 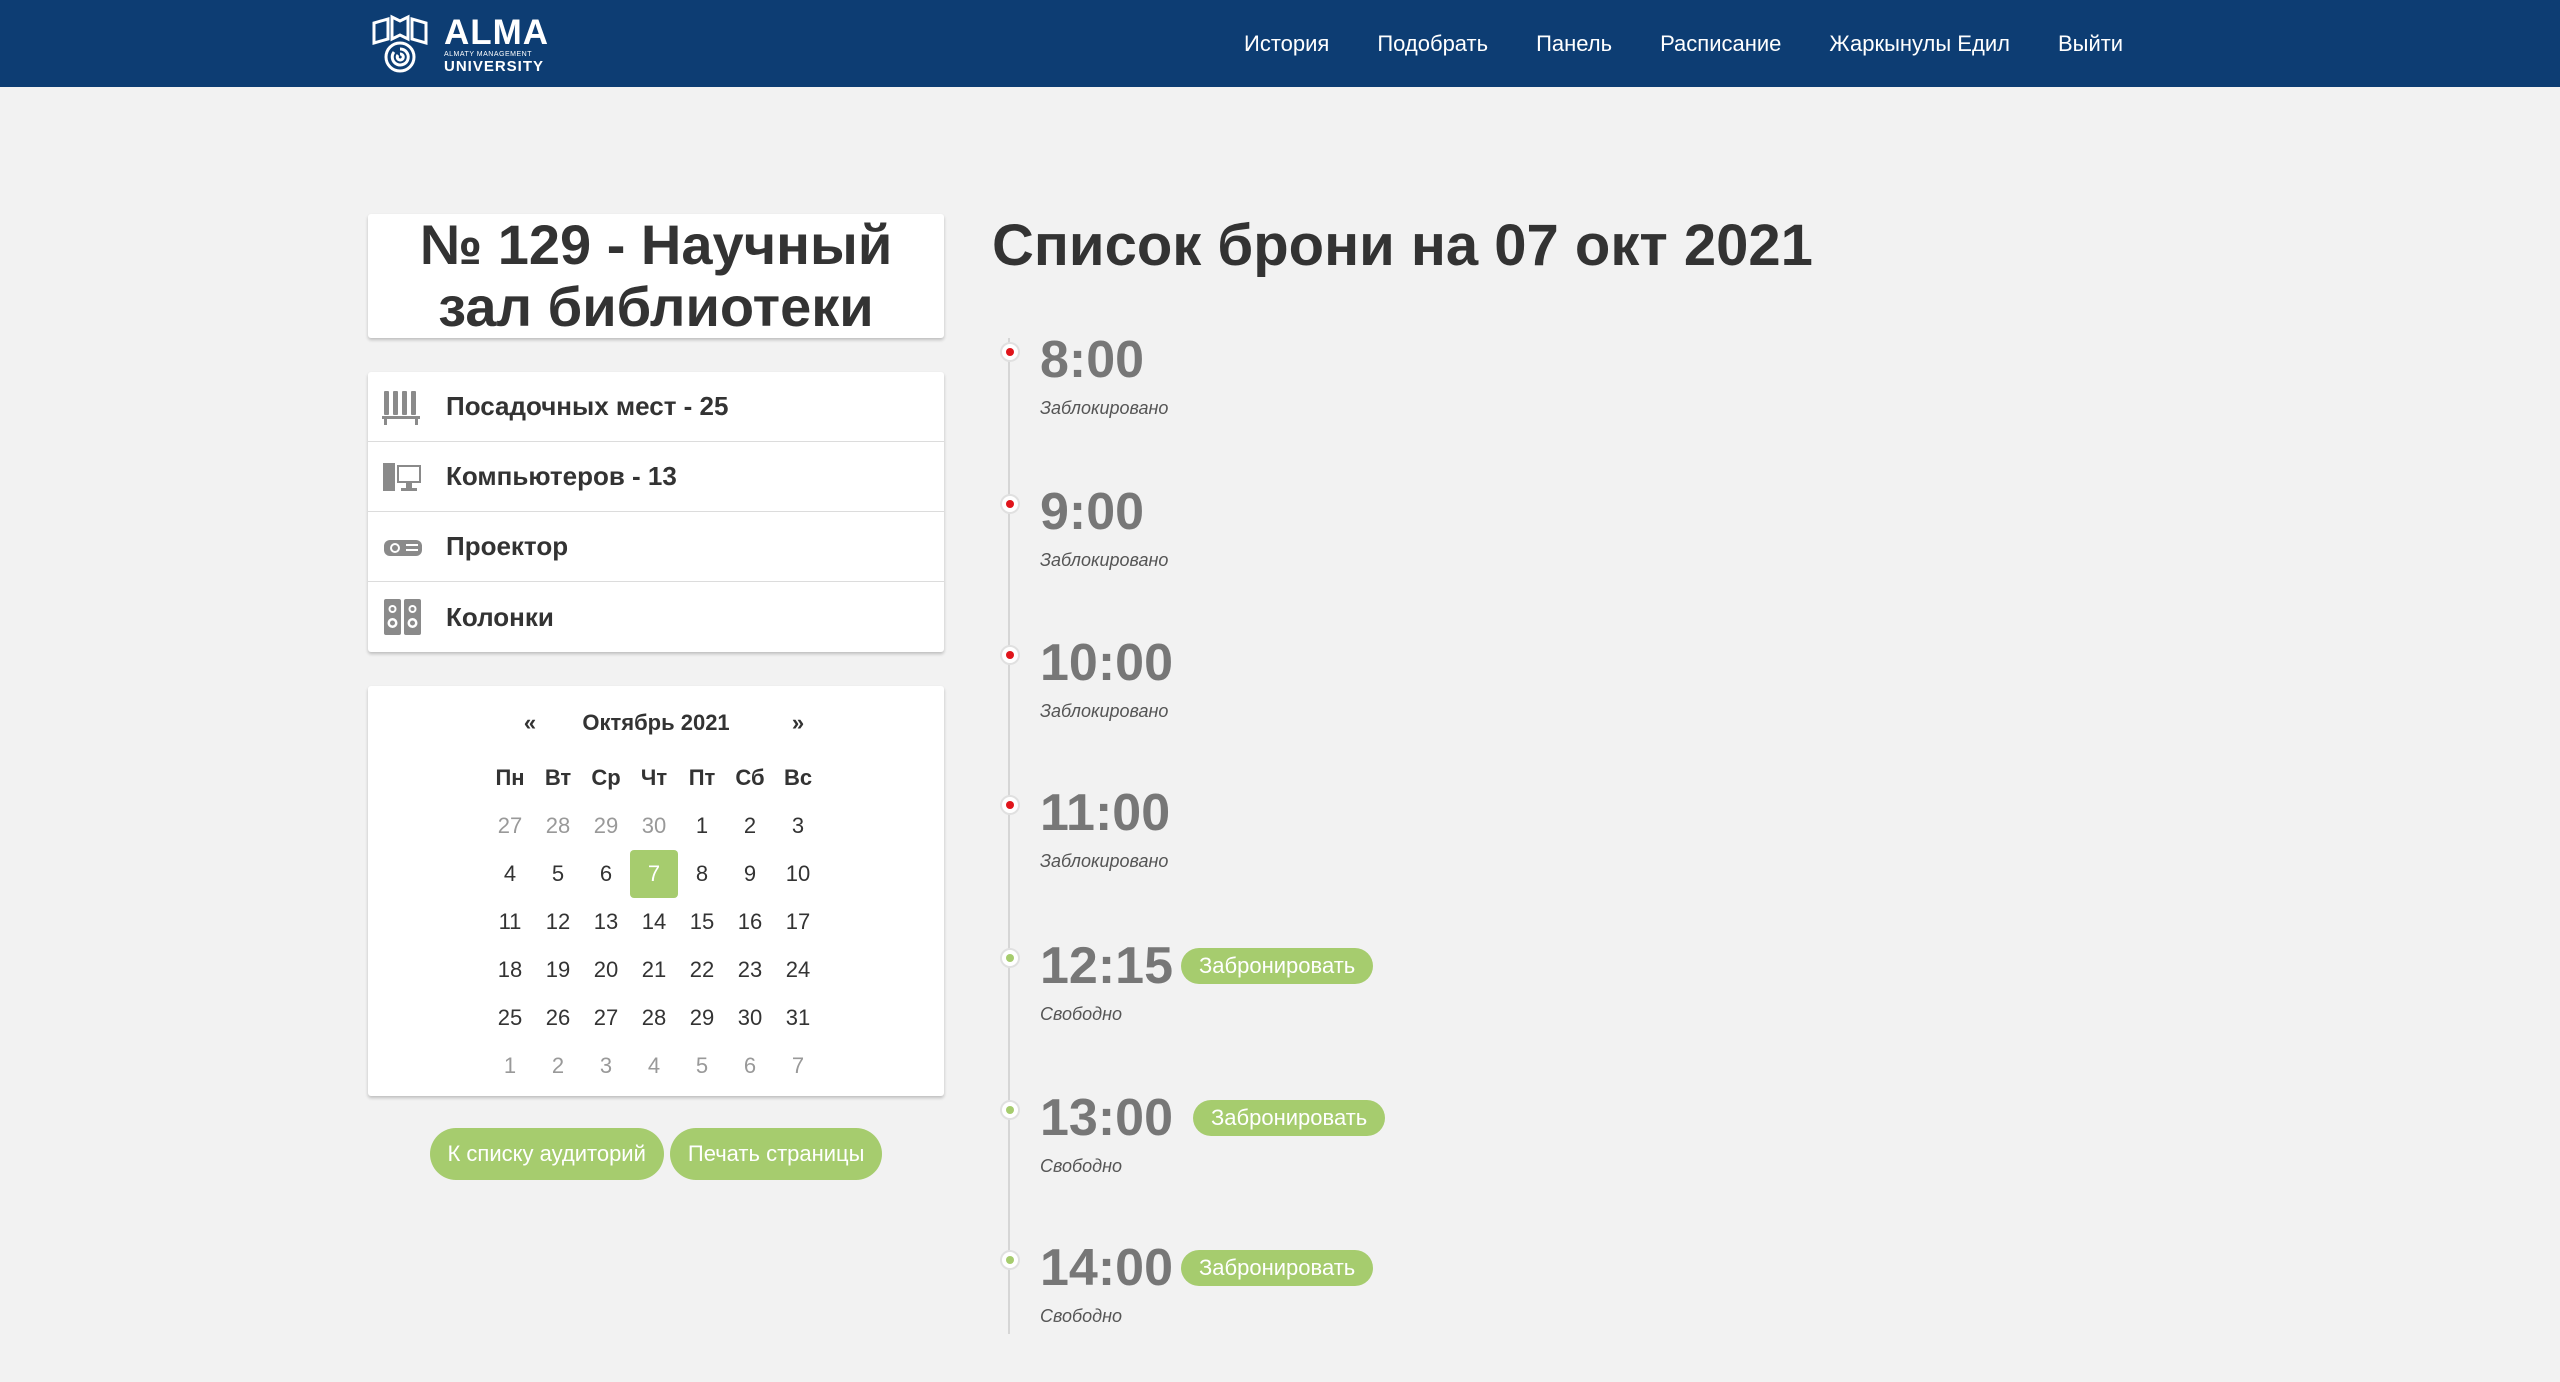 I want to click on logo-name: ALMA, so click(x=497, y=32).